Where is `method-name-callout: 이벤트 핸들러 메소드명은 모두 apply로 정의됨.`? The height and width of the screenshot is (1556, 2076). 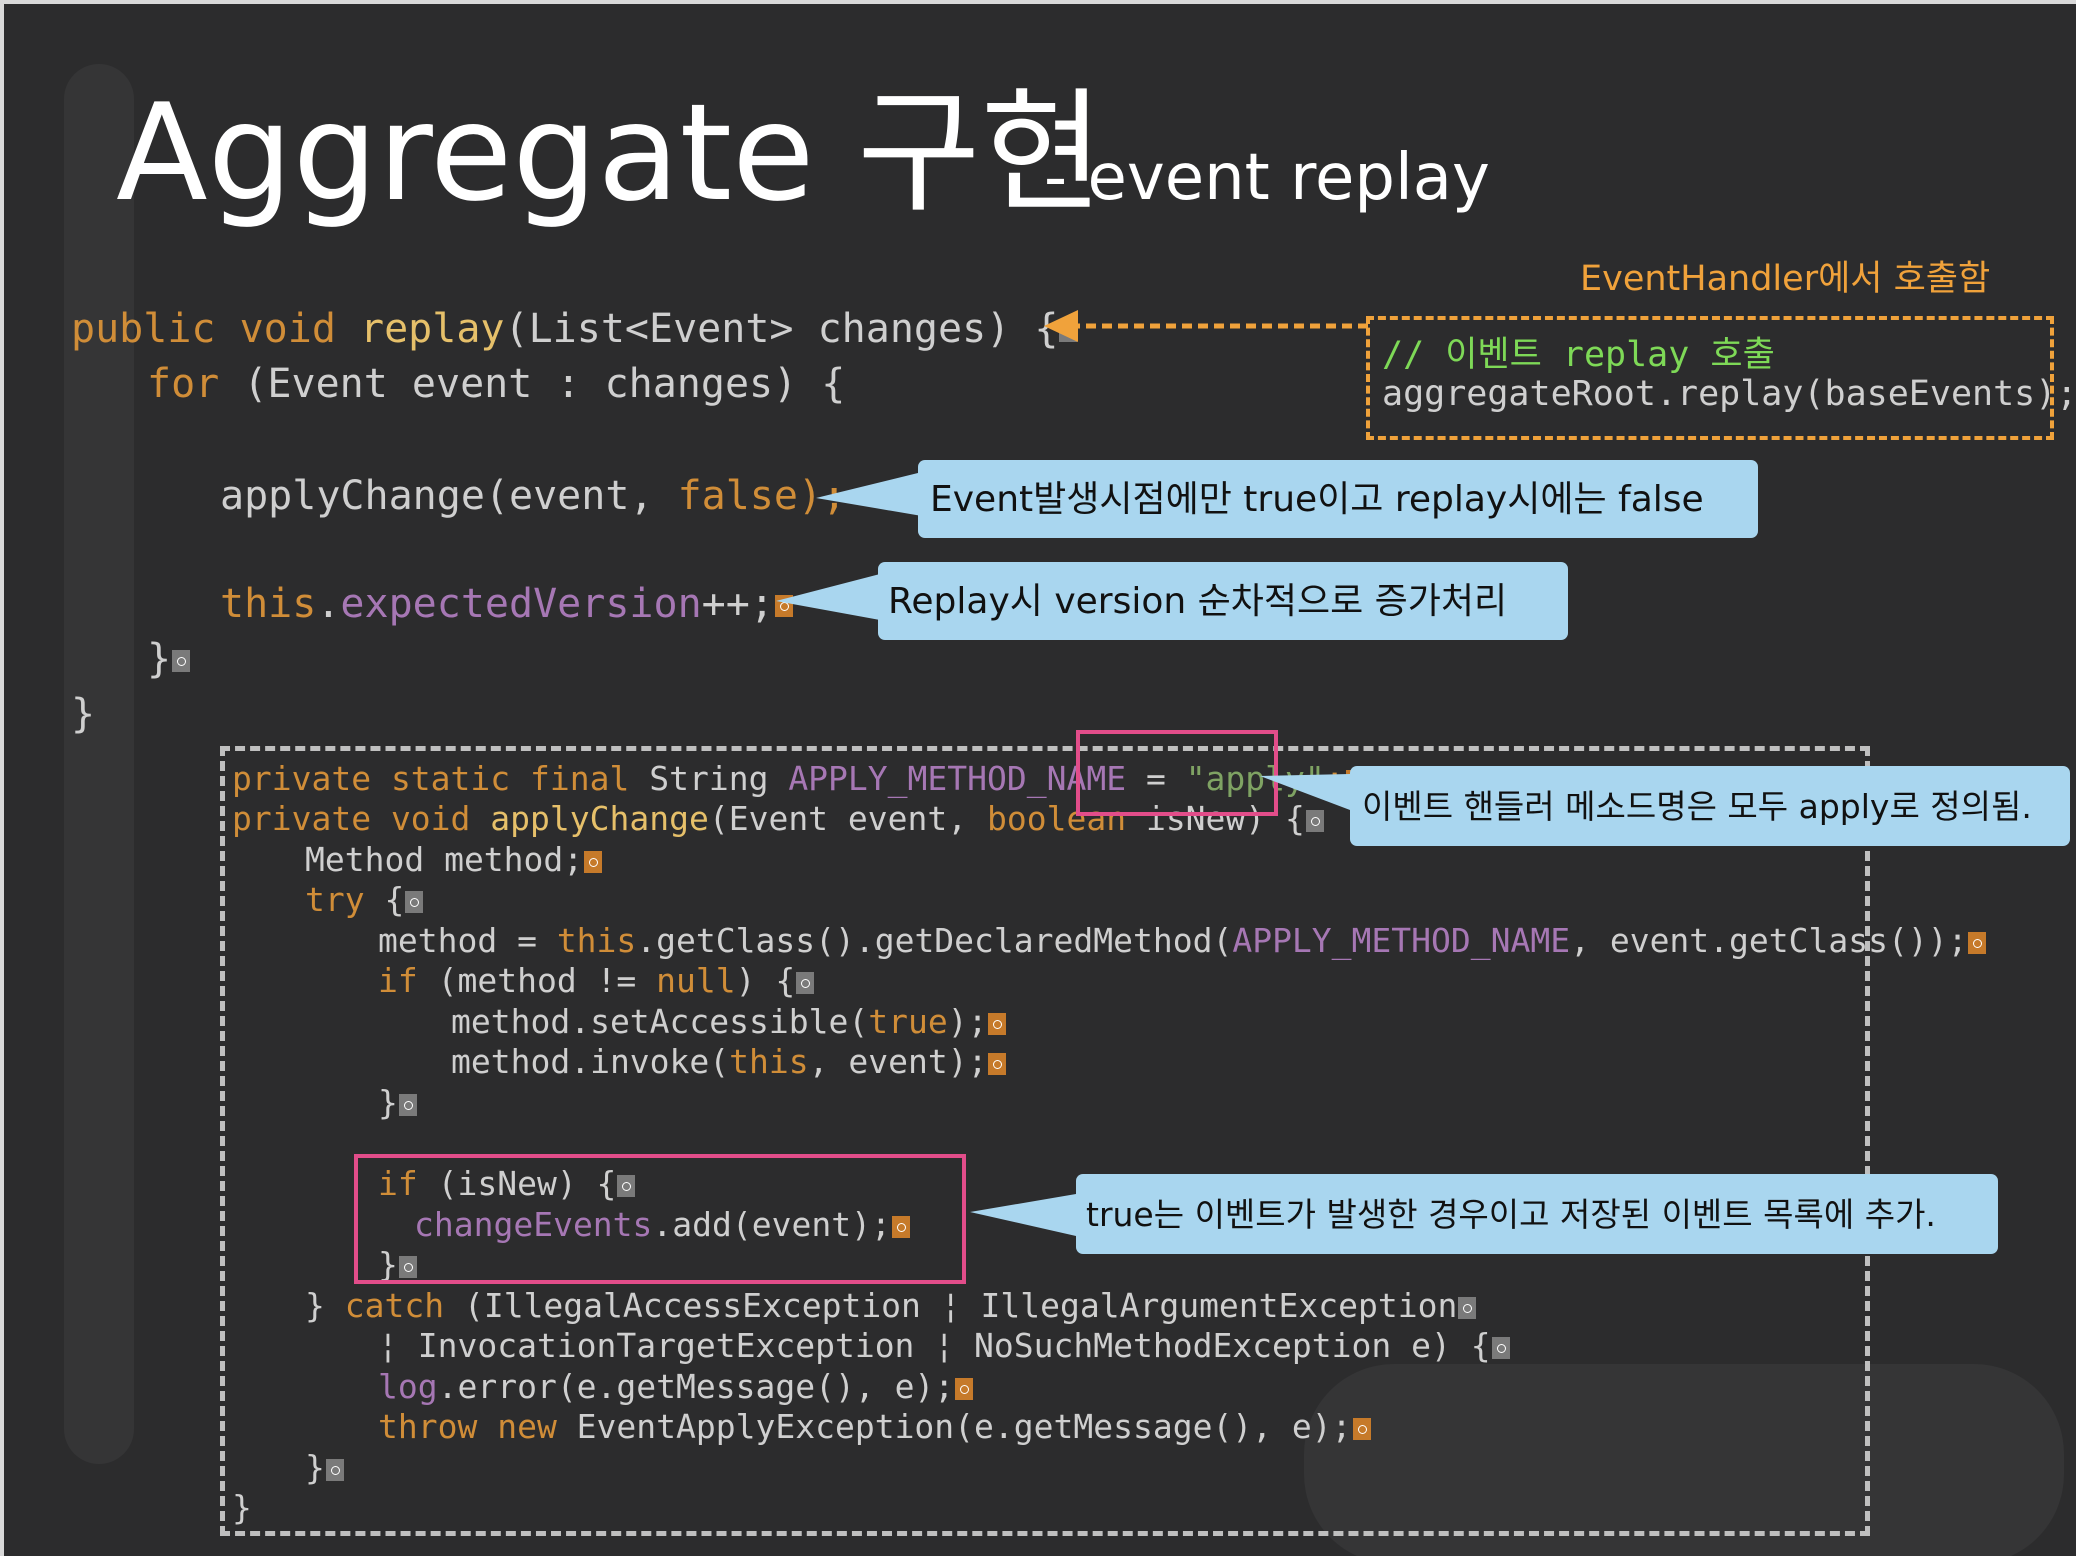
method-name-callout: 이벤트 핸들러 메소드명은 모두 apply로 정의됨. is located at coordinates (1710, 806).